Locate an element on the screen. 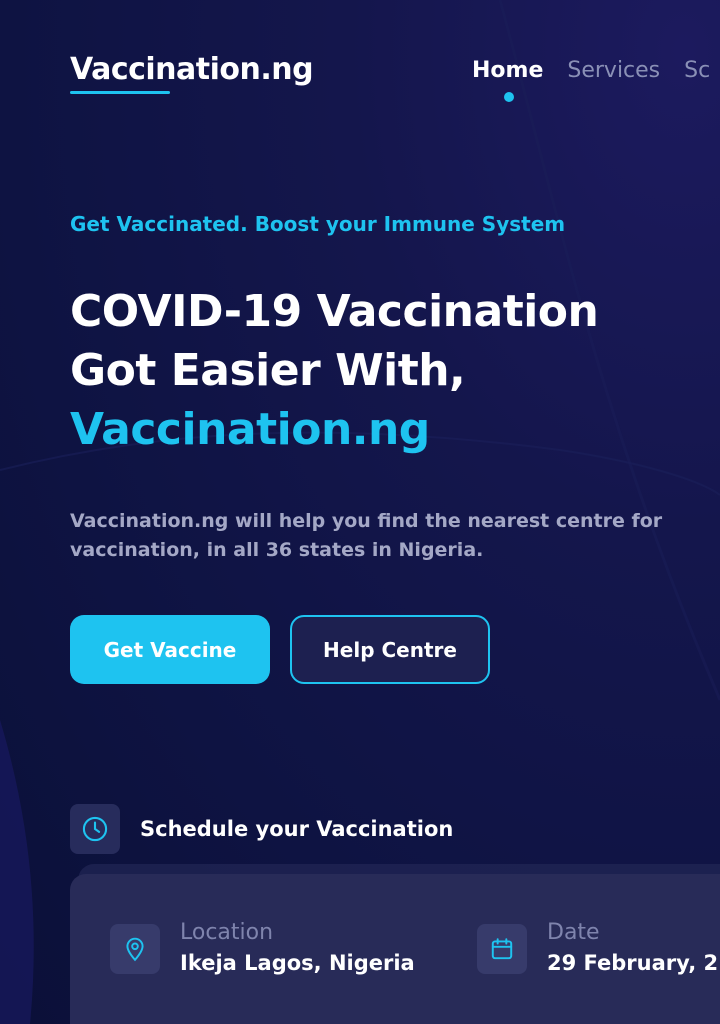 The height and width of the screenshot is (1024, 720). schedule-icon-box is located at coordinates (95, 829).